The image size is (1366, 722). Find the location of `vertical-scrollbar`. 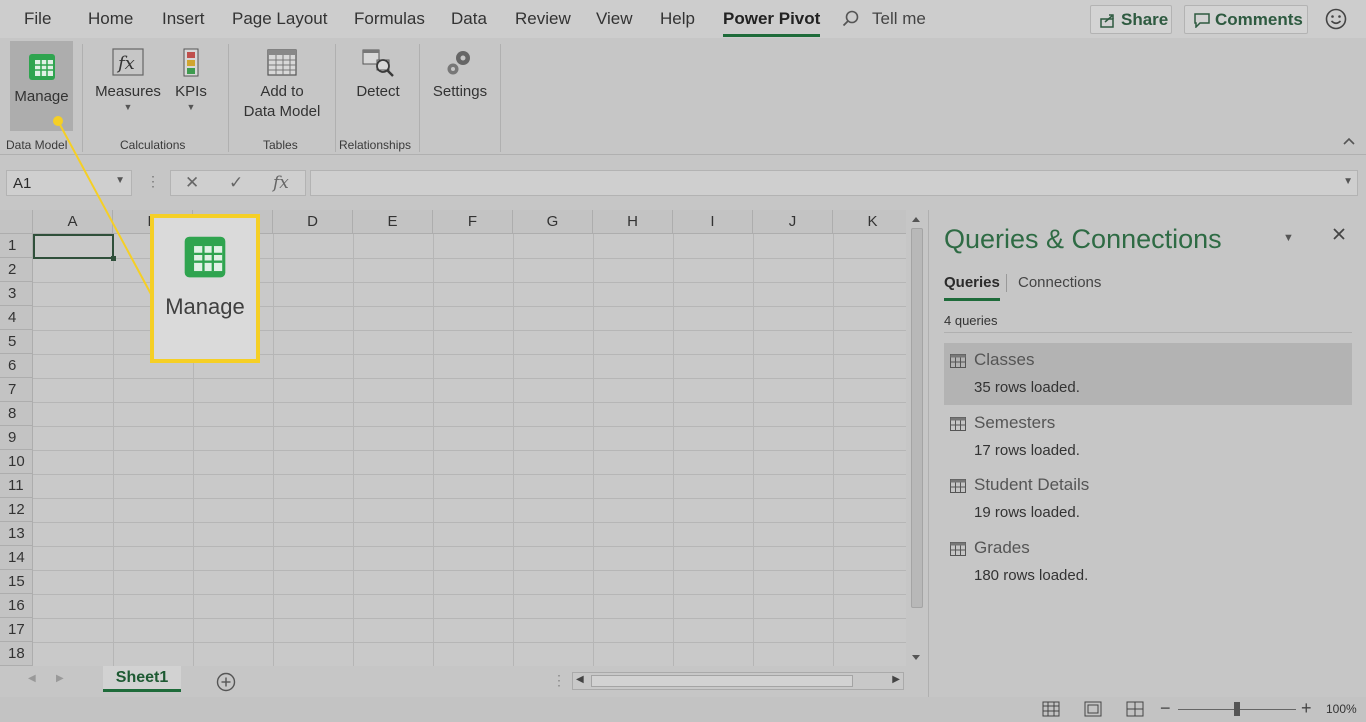

vertical-scrollbar is located at coordinates (916, 438).